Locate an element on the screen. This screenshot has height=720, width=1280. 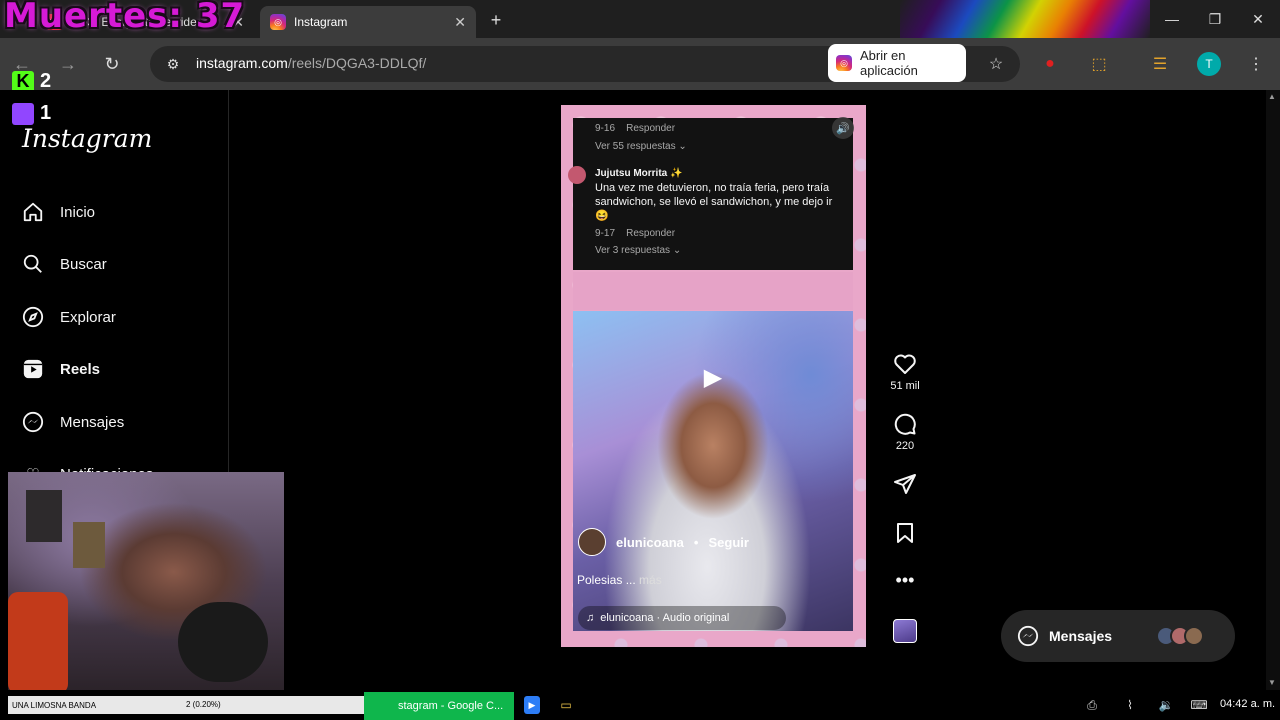
compass-icon is located at coordinates (33, 317).